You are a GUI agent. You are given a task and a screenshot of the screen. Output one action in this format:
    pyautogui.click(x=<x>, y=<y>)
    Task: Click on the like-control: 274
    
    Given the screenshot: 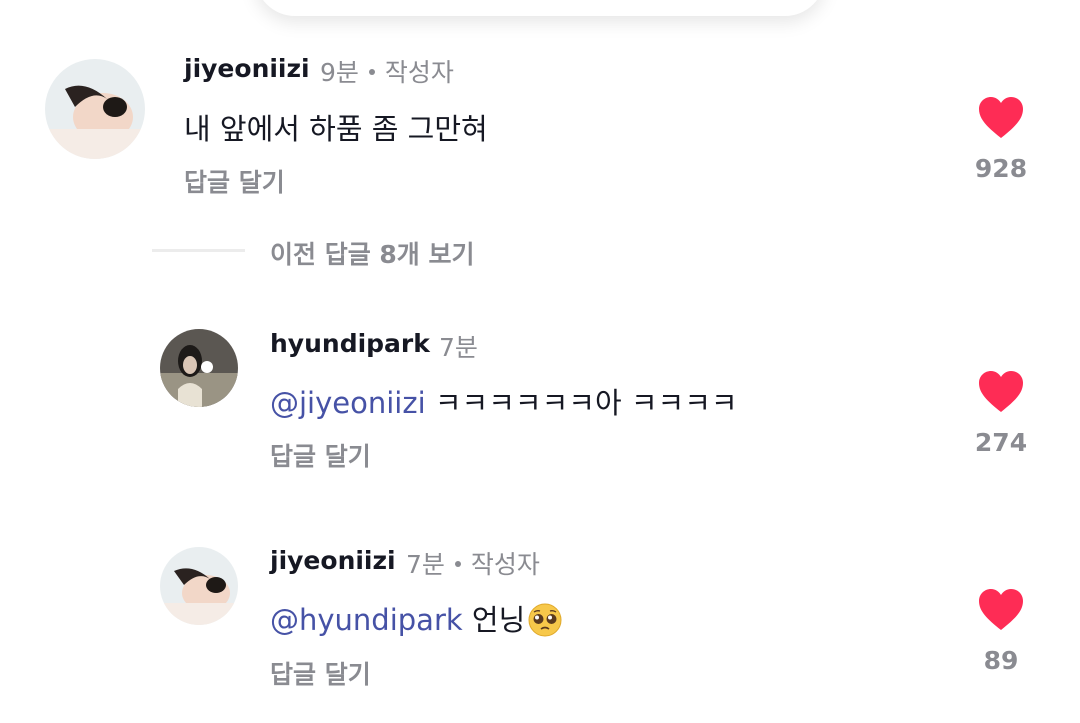 What is the action you would take?
    pyautogui.click(x=1001, y=413)
    